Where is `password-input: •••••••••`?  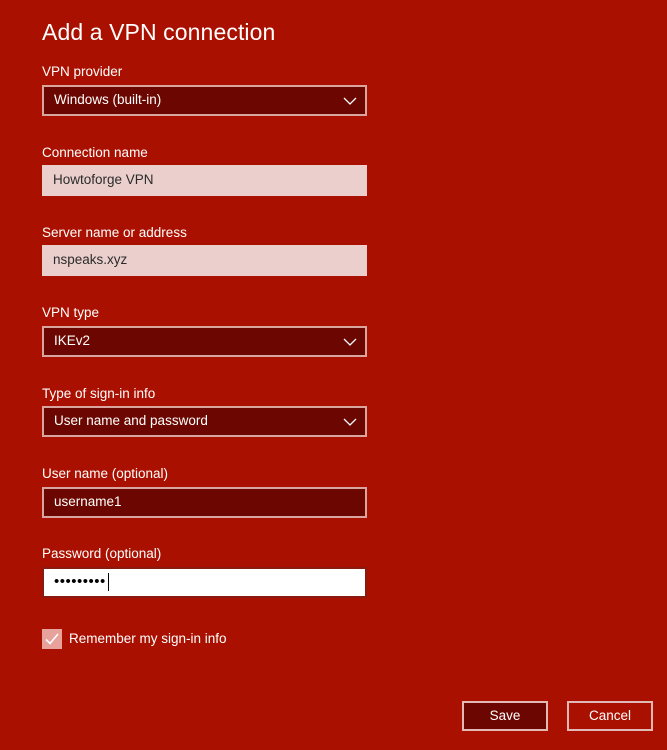
password-input: ••••••••• is located at coordinates (204, 582).